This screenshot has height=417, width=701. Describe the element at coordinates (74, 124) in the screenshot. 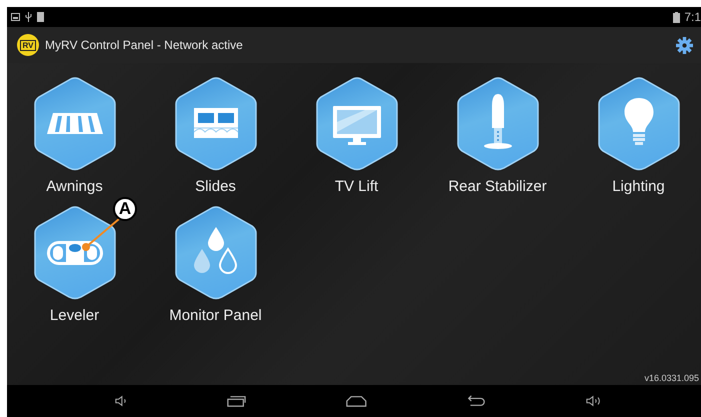

I see `awning-tile-icon` at that location.